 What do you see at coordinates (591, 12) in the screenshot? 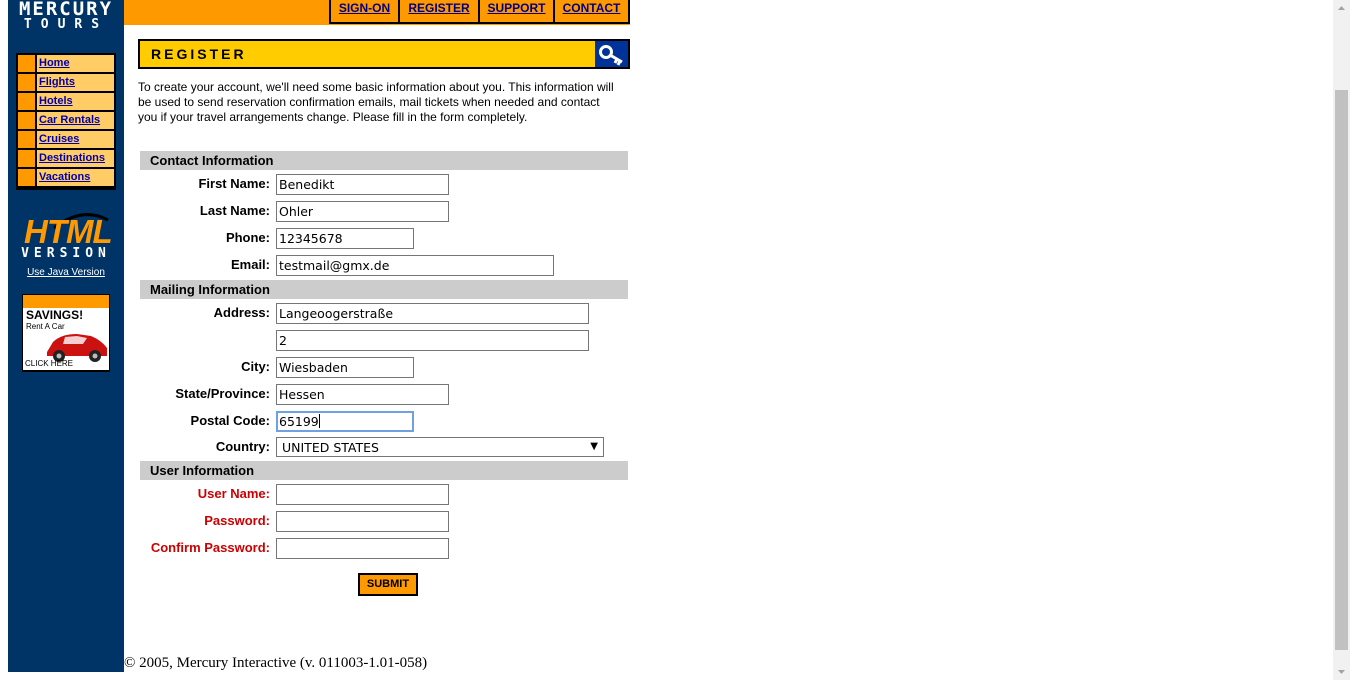
I see `tab-contact: CONTACT` at bounding box center [591, 12].